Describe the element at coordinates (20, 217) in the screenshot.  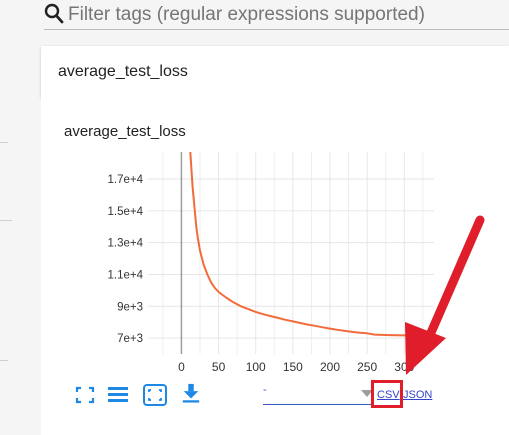
I see `sidebar-strip` at that location.